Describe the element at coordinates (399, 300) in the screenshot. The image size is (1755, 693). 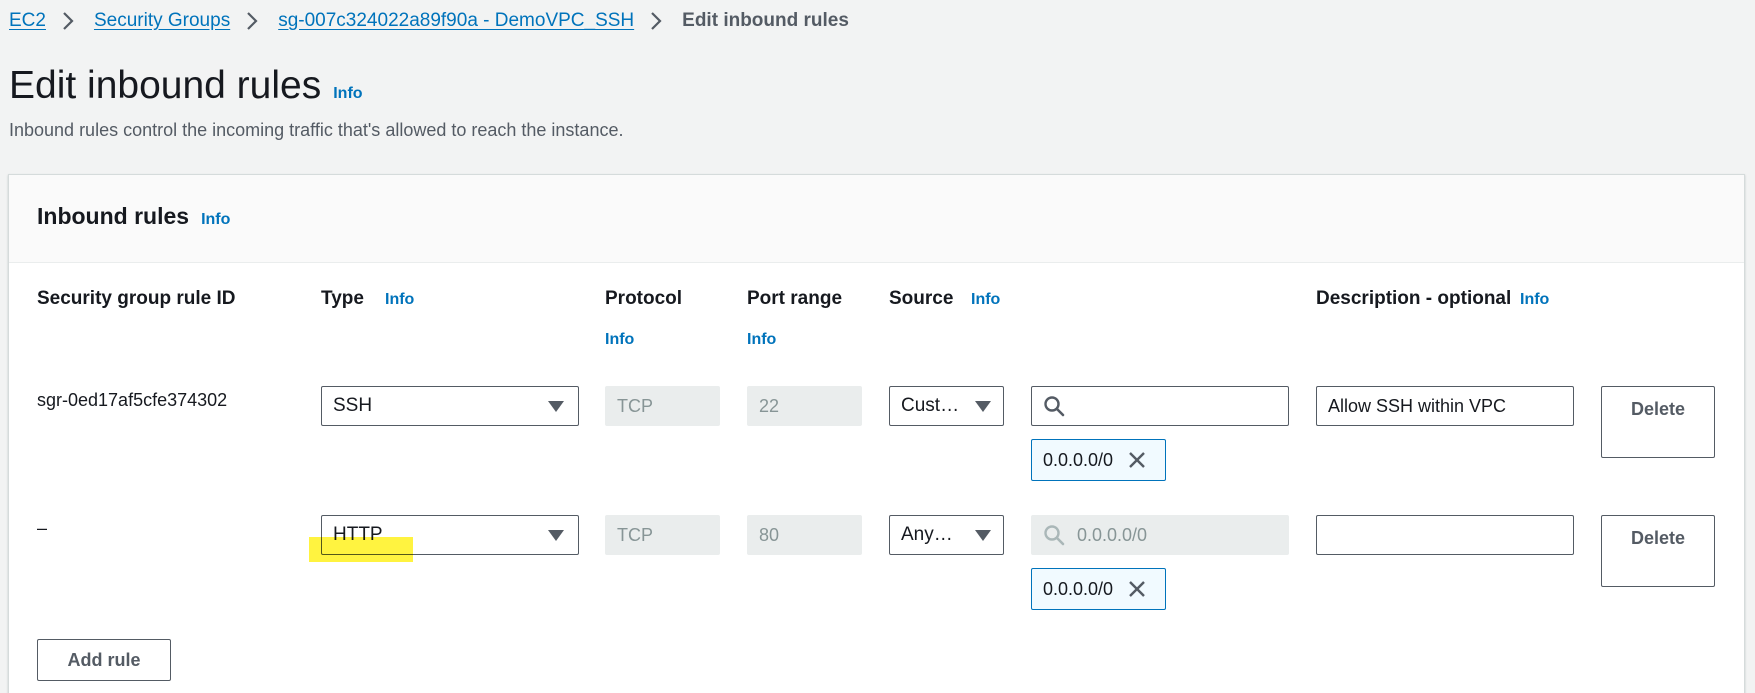
I see `type-info-link: Info` at that location.